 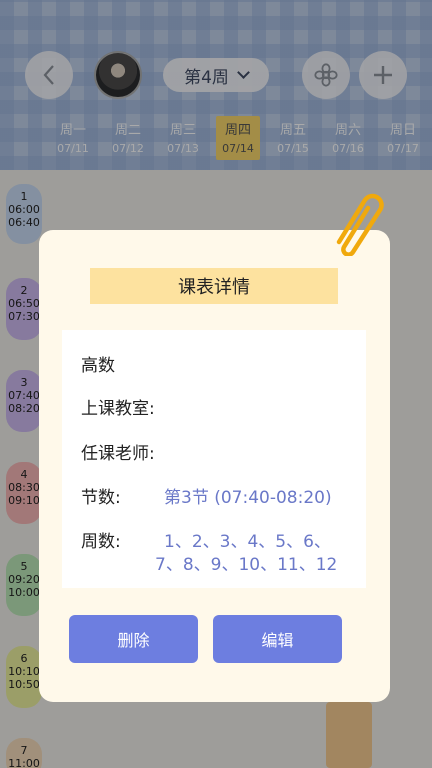 I want to click on course-name: 高数, so click(x=98, y=366).